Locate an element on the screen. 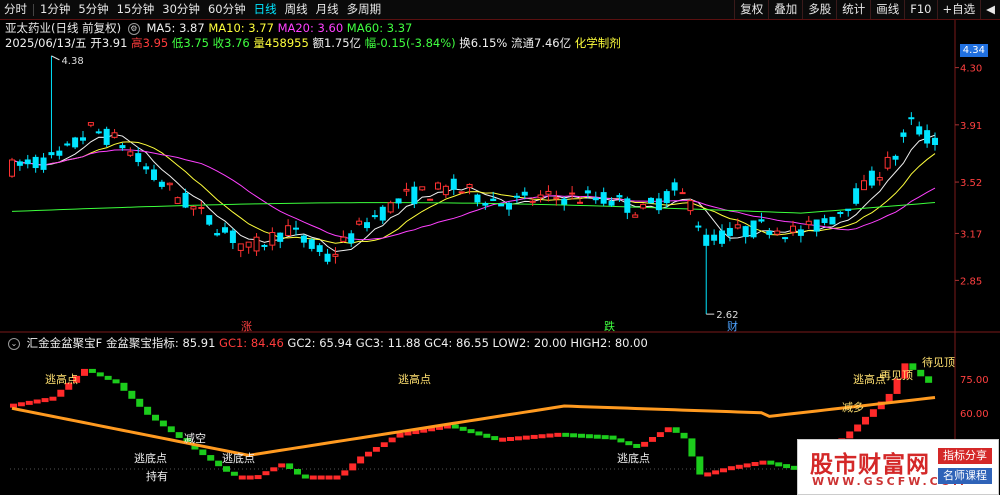 The image size is (1000, 495). gc4-value: GC4: 86.55 is located at coordinates (456, 343).